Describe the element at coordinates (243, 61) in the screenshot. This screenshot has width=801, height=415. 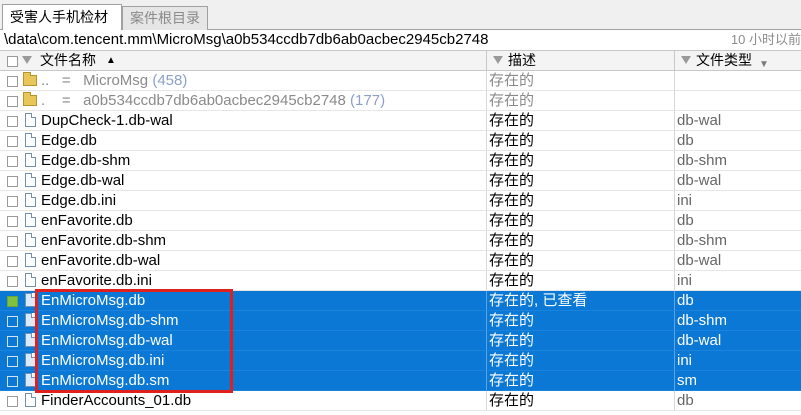
I see `column-header-name: 文件名称 ▲` at that location.